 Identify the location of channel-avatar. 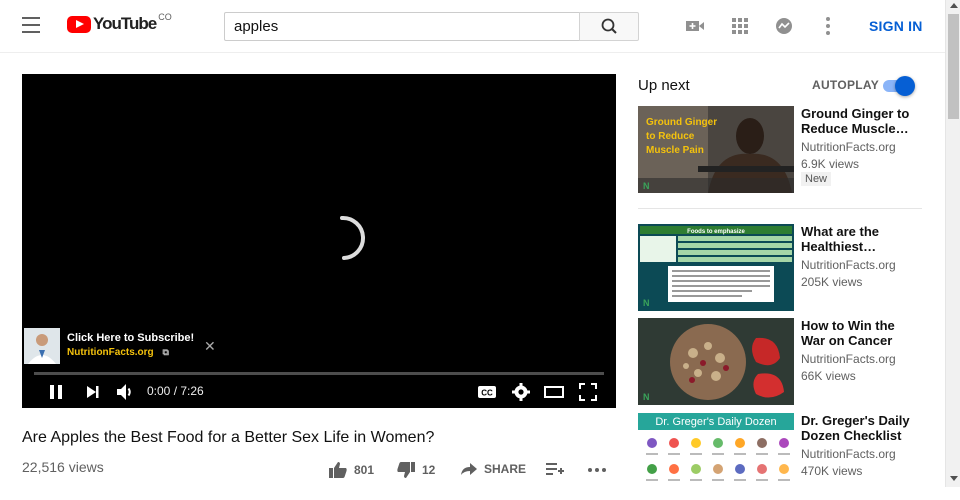
(42, 346).